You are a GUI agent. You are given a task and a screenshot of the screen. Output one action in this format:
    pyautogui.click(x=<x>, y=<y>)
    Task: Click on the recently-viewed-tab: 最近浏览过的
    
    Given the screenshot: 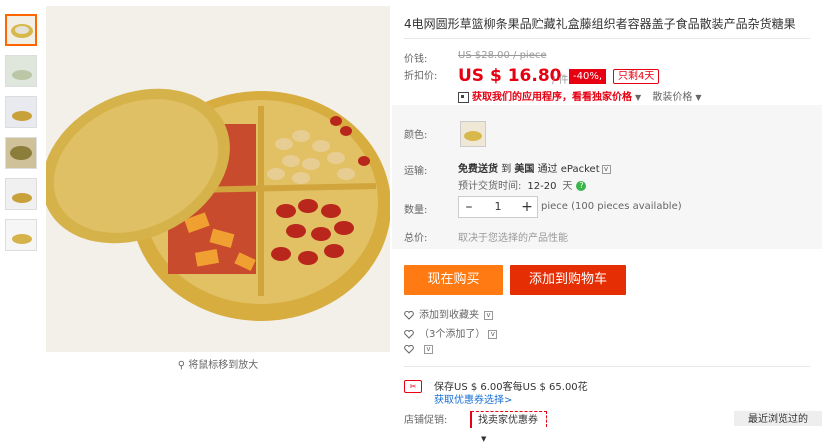 What is the action you would take?
    pyautogui.click(x=778, y=418)
    